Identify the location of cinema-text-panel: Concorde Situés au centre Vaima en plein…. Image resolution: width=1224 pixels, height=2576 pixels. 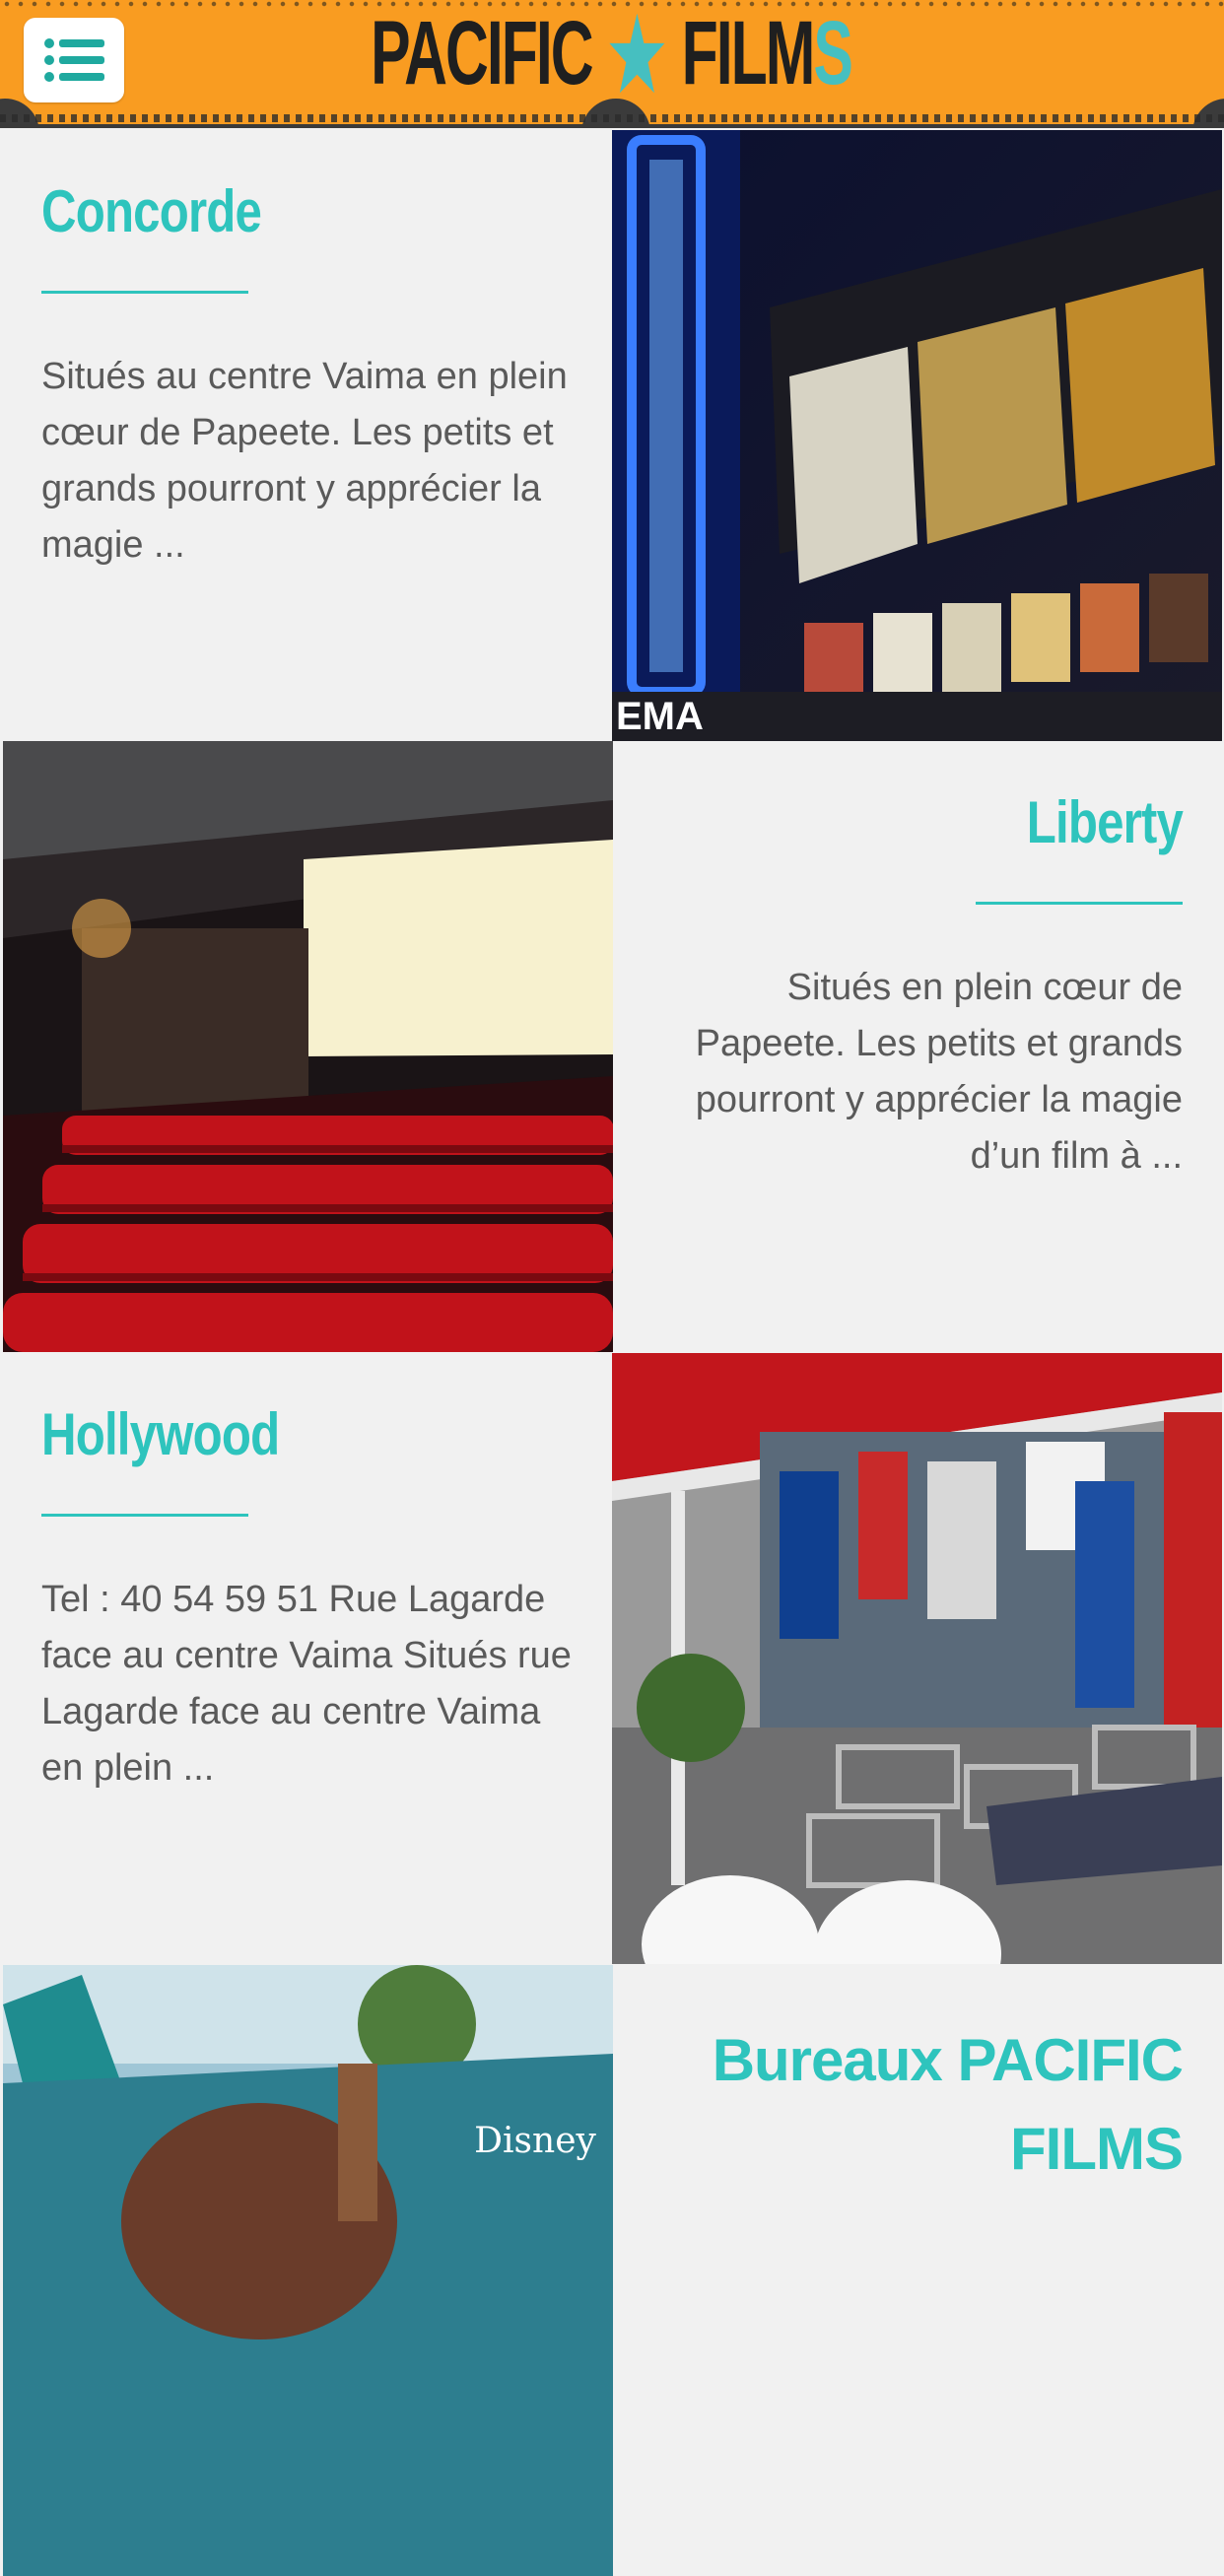
(305, 435).